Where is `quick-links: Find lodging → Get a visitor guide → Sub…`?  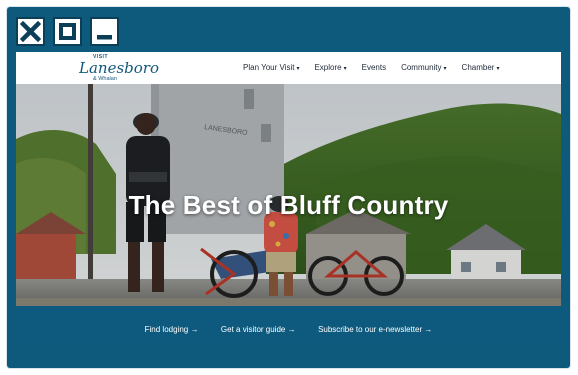 quick-links: Find lodging → Get a visitor guide → Sub… is located at coordinates (288, 328).